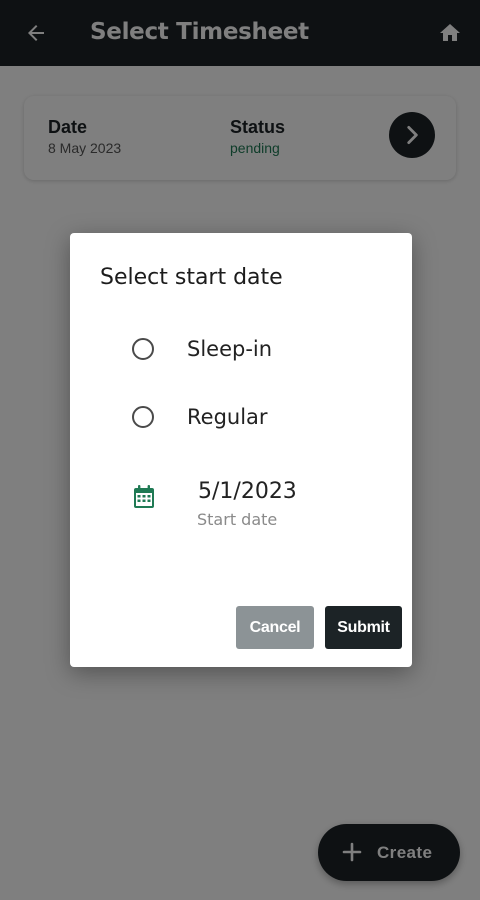 Image resolution: width=480 pixels, height=900 pixels. I want to click on radio-sleep-in, so click(143, 349).